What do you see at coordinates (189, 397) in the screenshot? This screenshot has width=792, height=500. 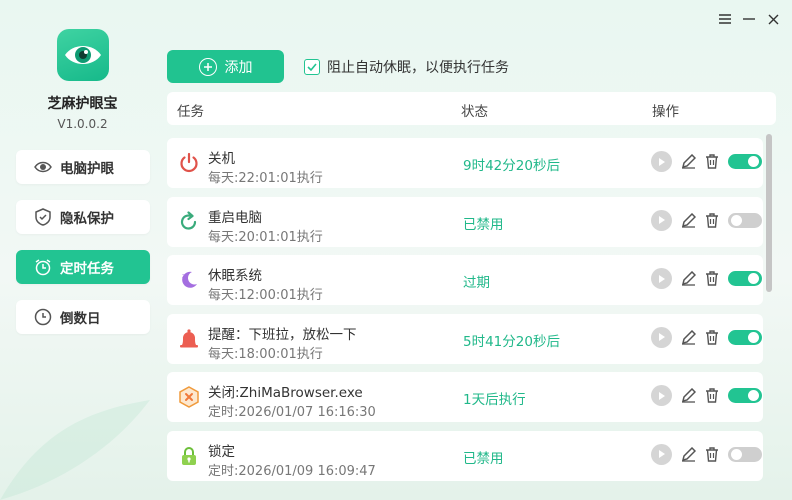 I see `close-app-icon` at bounding box center [189, 397].